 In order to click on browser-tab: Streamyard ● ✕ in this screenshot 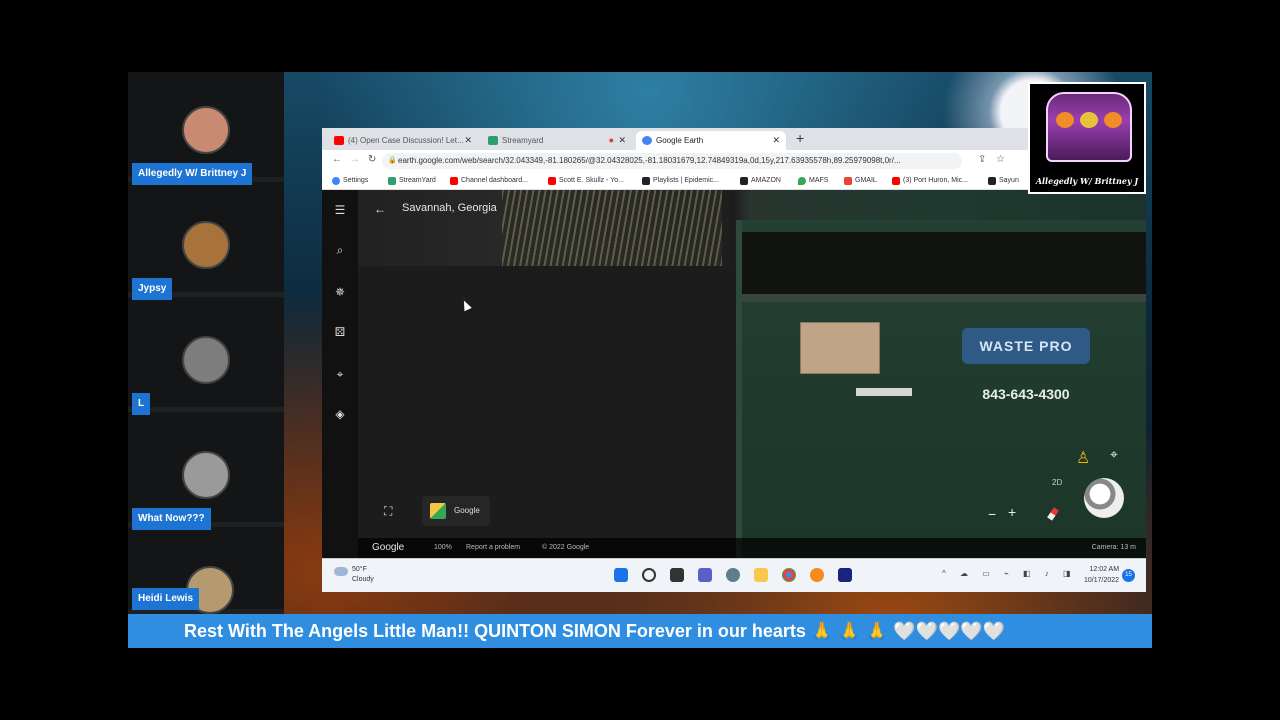, I will do `click(557, 140)`.